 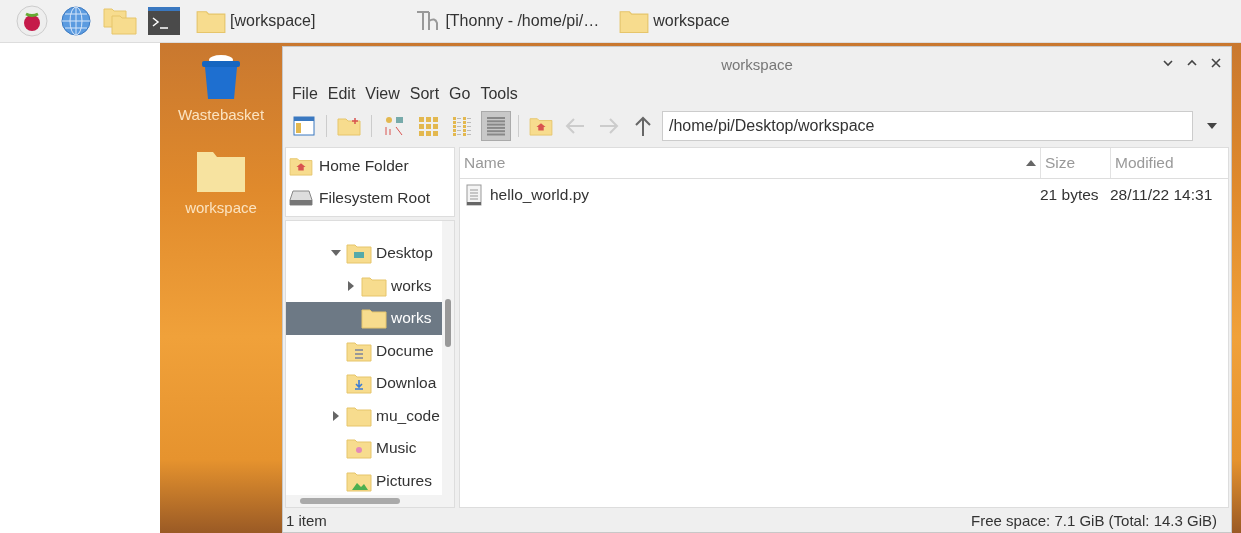 I want to click on tree-item: Downloa, so click(x=364, y=383).